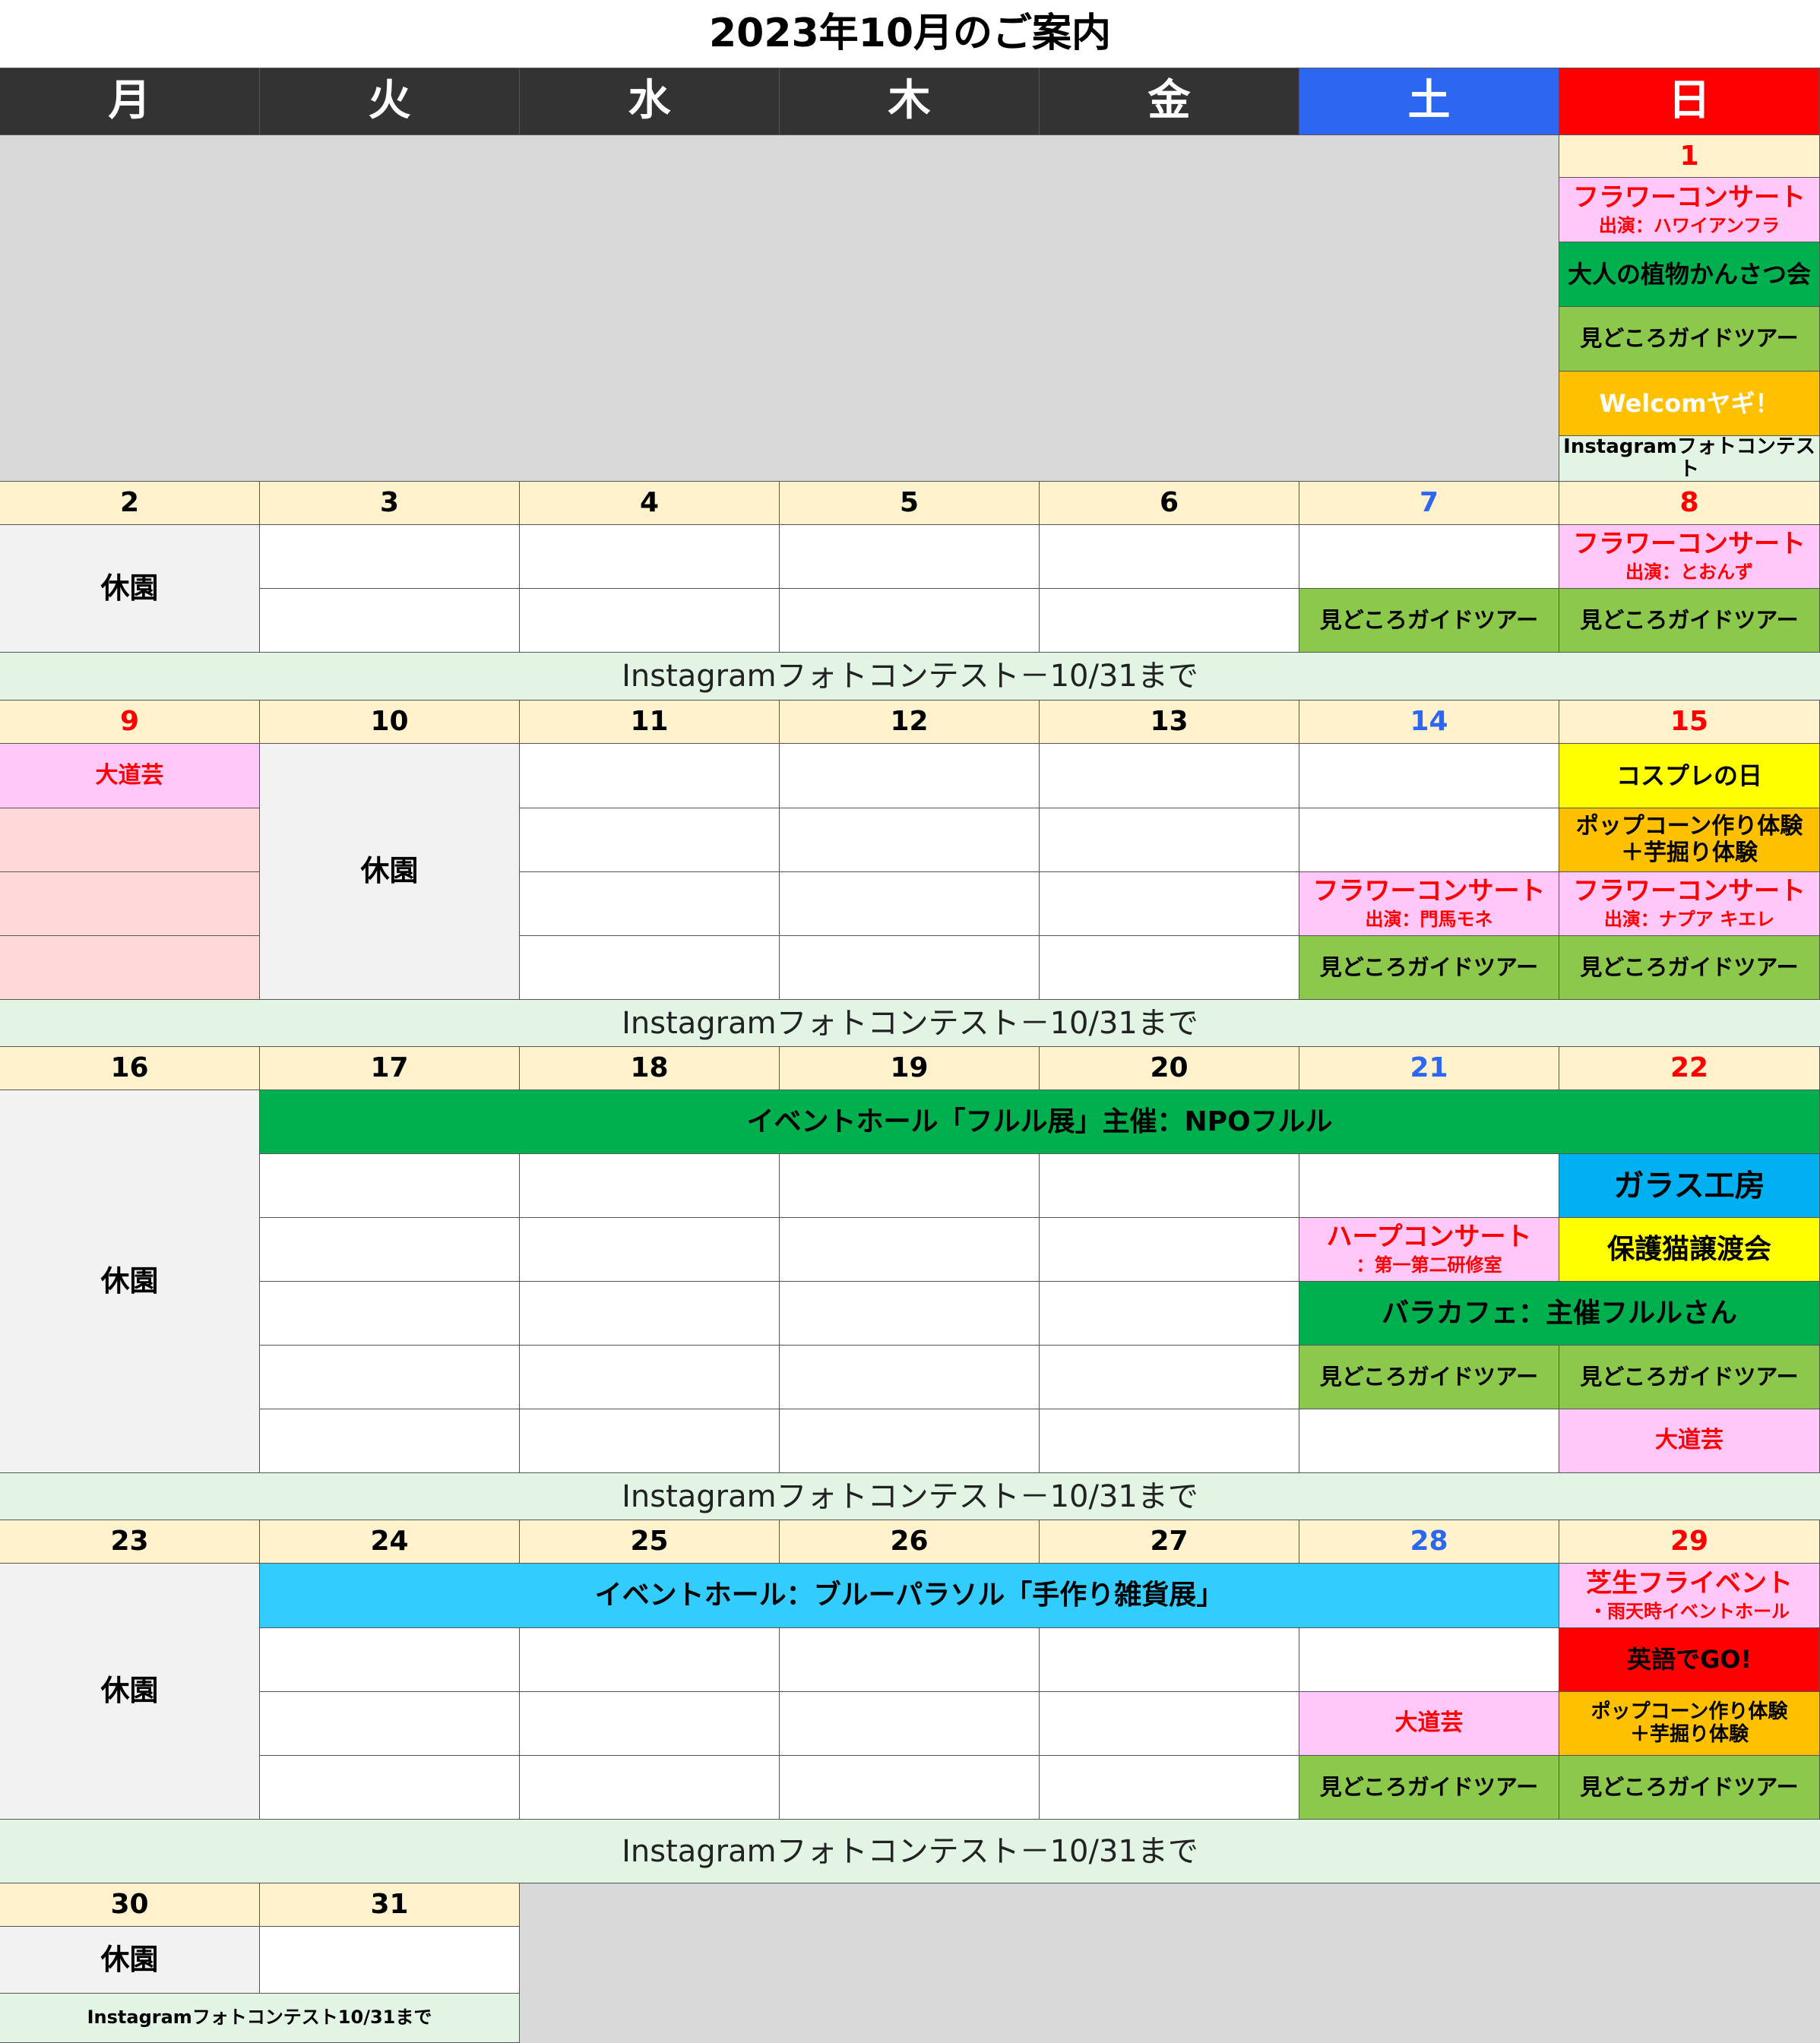 The height and width of the screenshot is (2043, 1820). What do you see at coordinates (1690, 274) in the screenshot?
I see `event-plant-observation: 大人の植物かんさつ会` at bounding box center [1690, 274].